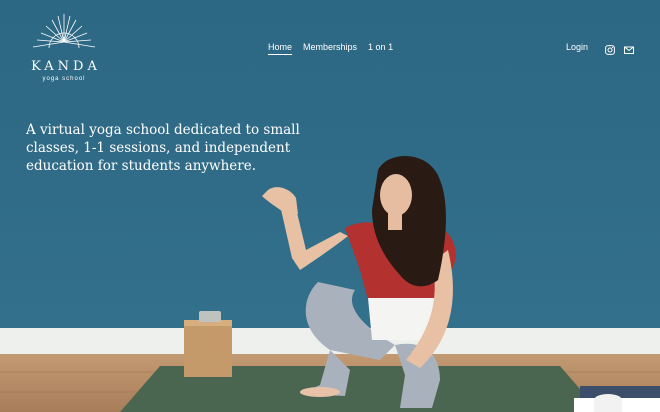  Describe the element at coordinates (577, 47) in the screenshot. I see `login-link: Login` at that location.